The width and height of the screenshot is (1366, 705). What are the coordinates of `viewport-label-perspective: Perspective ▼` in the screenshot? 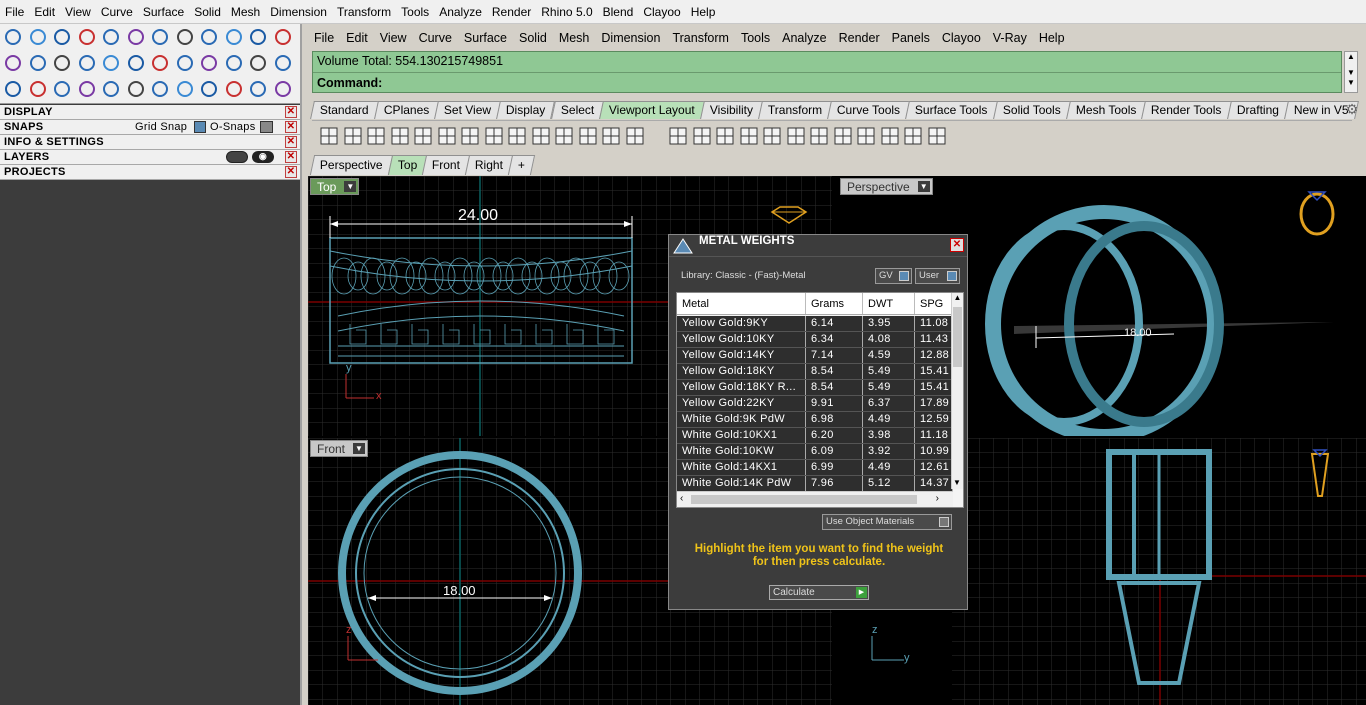 It's located at (886, 186).